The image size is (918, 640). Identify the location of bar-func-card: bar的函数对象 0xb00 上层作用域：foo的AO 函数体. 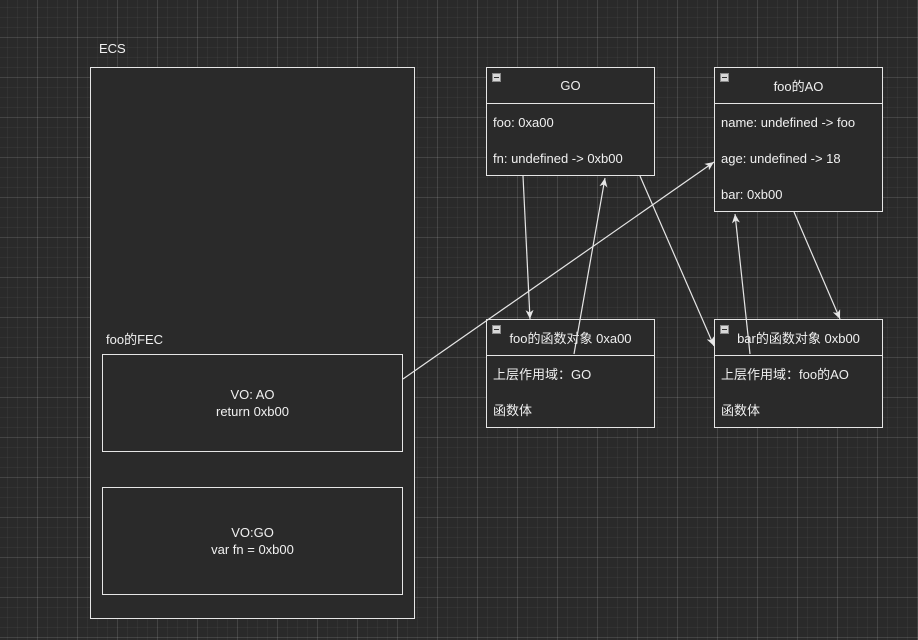
(798, 373).